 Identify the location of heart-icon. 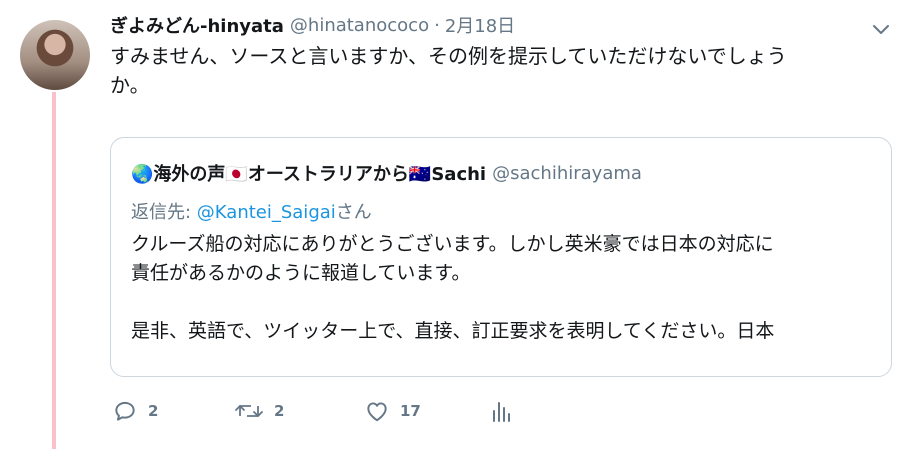
(377, 411).